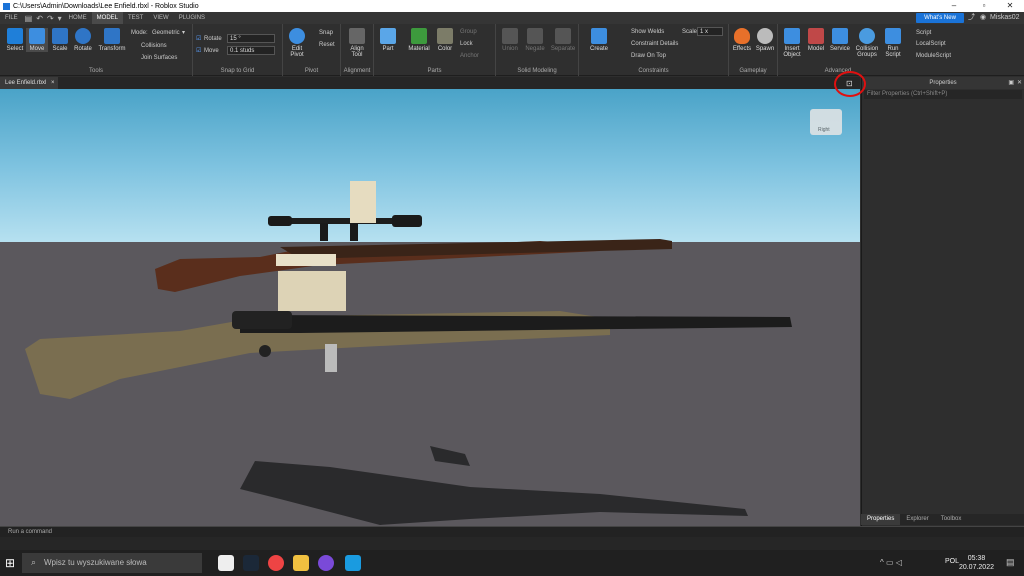 The image size is (1024, 576). What do you see at coordinates (357, 36) in the screenshot?
I see `align-icon` at bounding box center [357, 36].